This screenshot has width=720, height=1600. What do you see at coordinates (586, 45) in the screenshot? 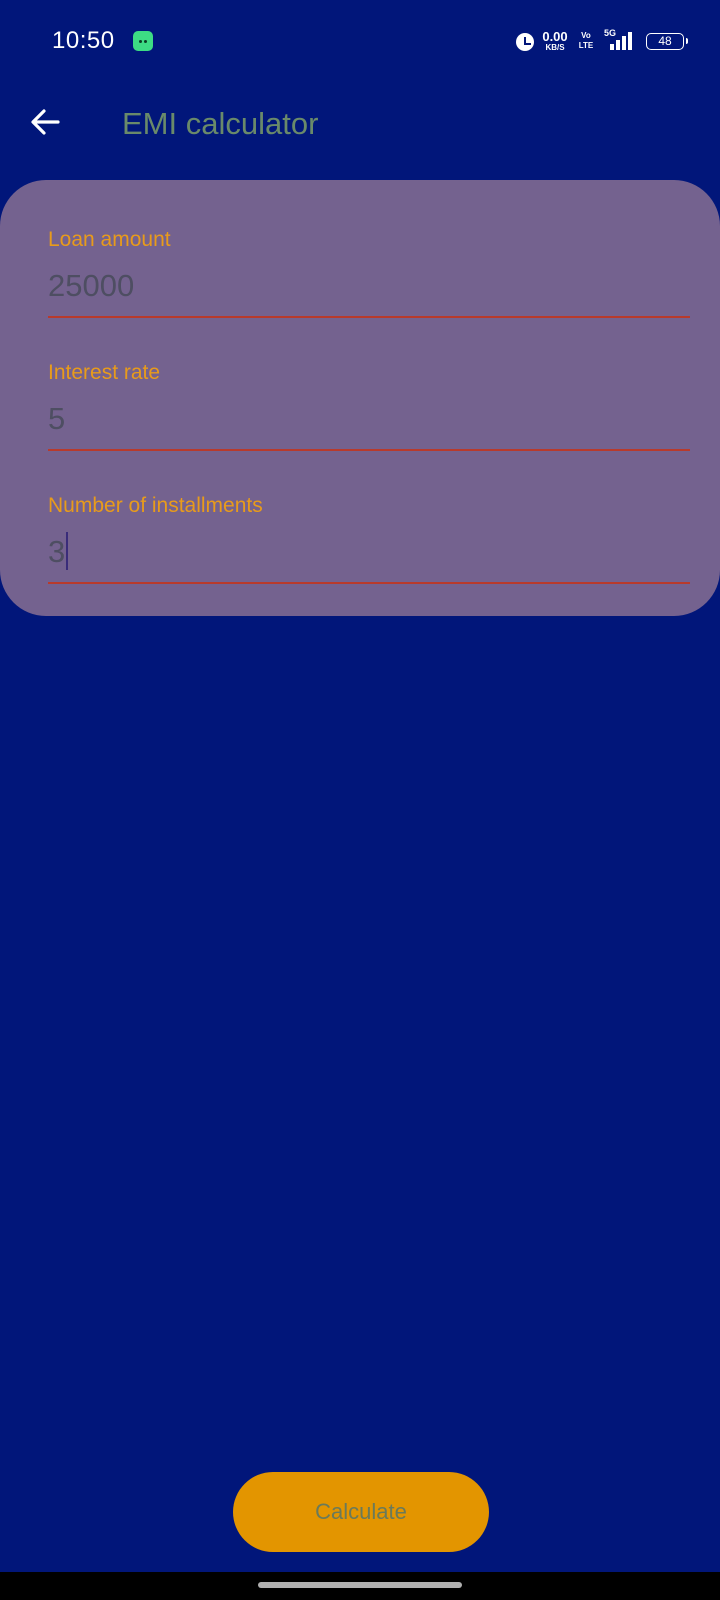
I see `volte-bottom: LTE` at bounding box center [586, 45].